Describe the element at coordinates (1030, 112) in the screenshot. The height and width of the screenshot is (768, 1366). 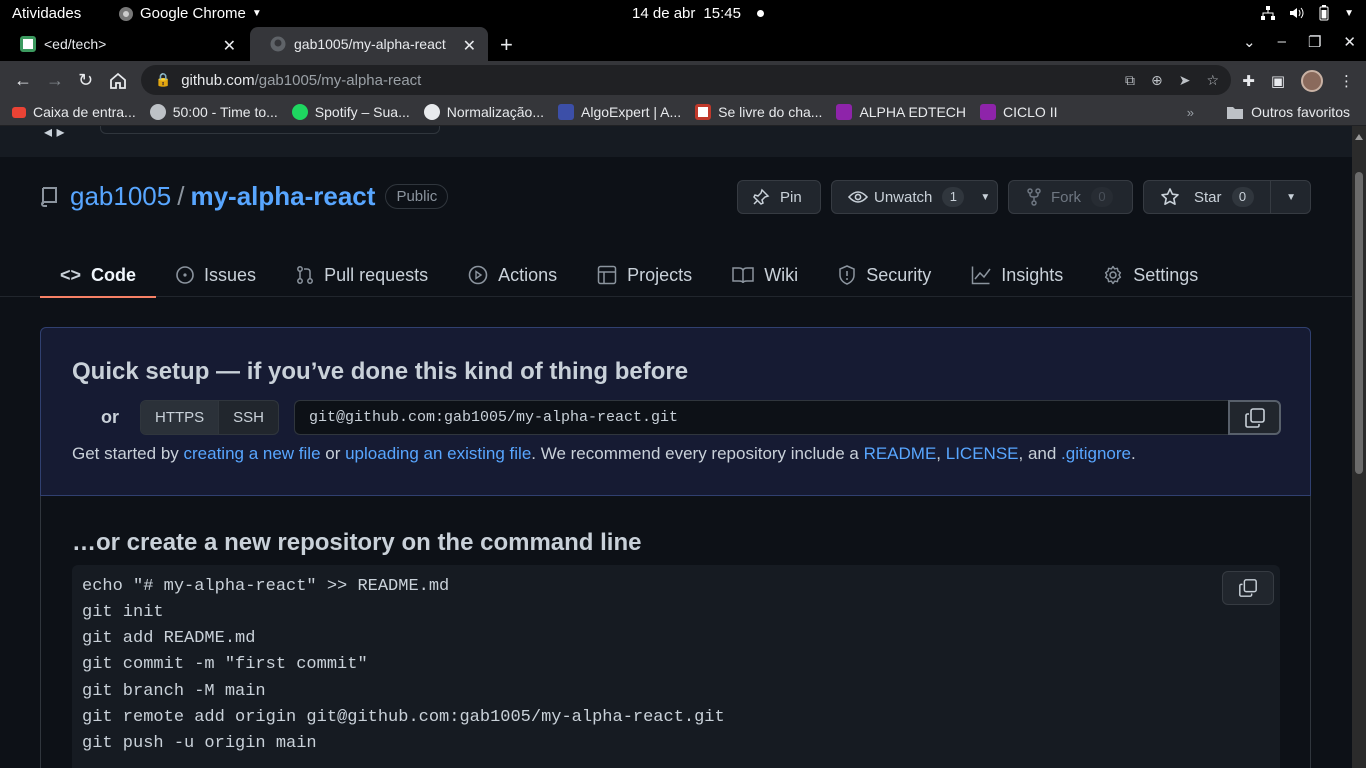
I see `bookmark-label: CICLO II` at that location.